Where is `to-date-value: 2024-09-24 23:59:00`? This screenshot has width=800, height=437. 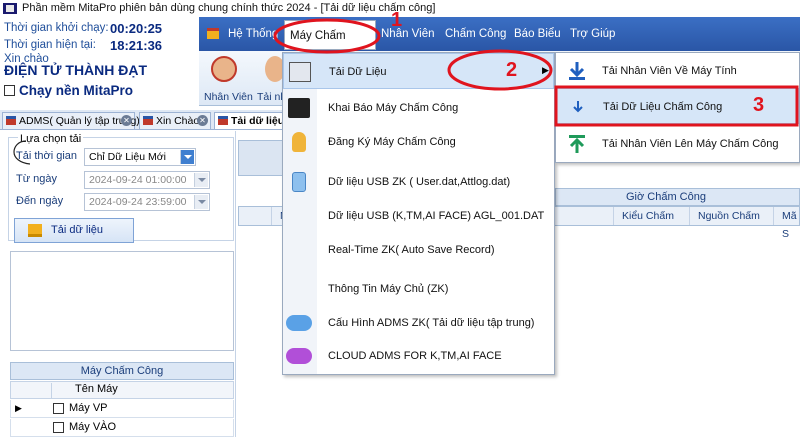 to-date-value: 2024-09-24 23:59:00 is located at coordinates (138, 202).